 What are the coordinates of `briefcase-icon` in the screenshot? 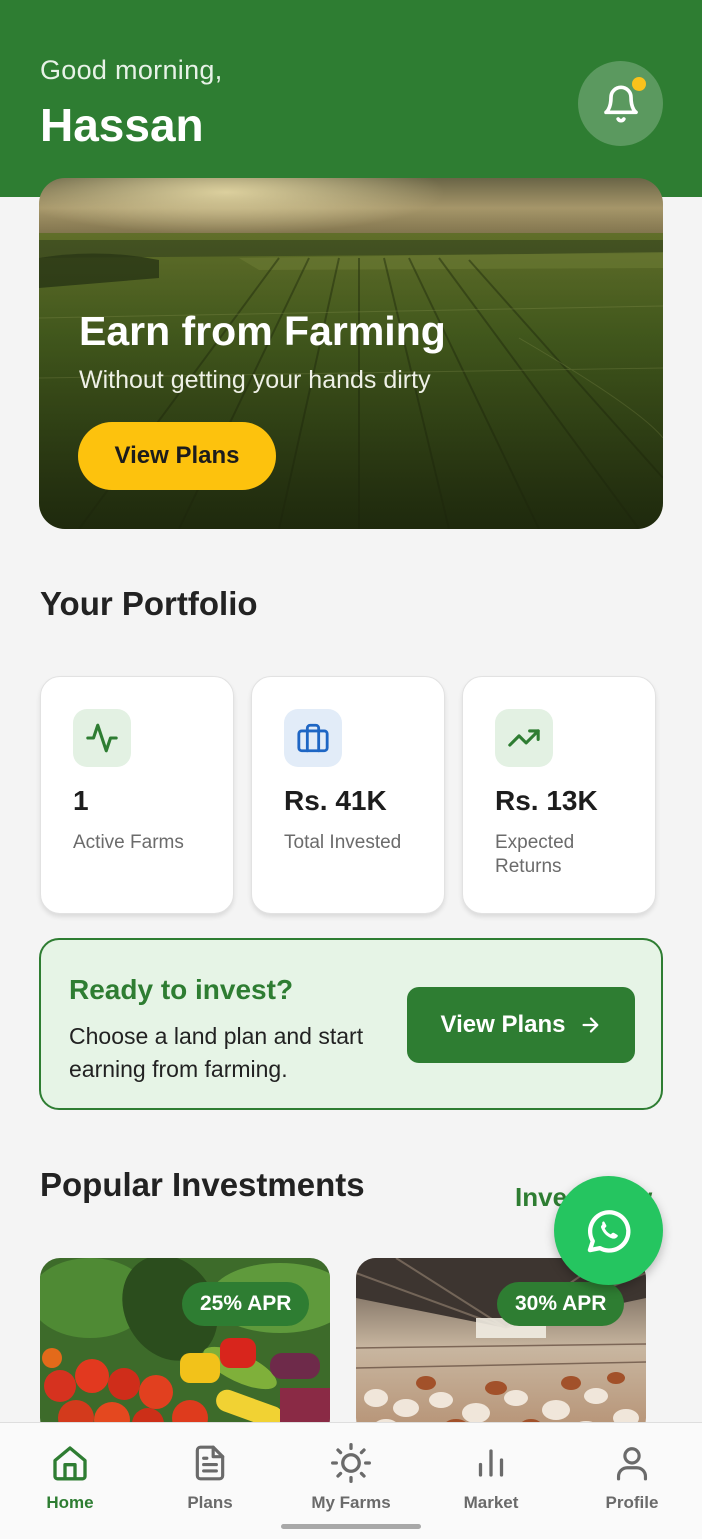 It's located at (313, 738).